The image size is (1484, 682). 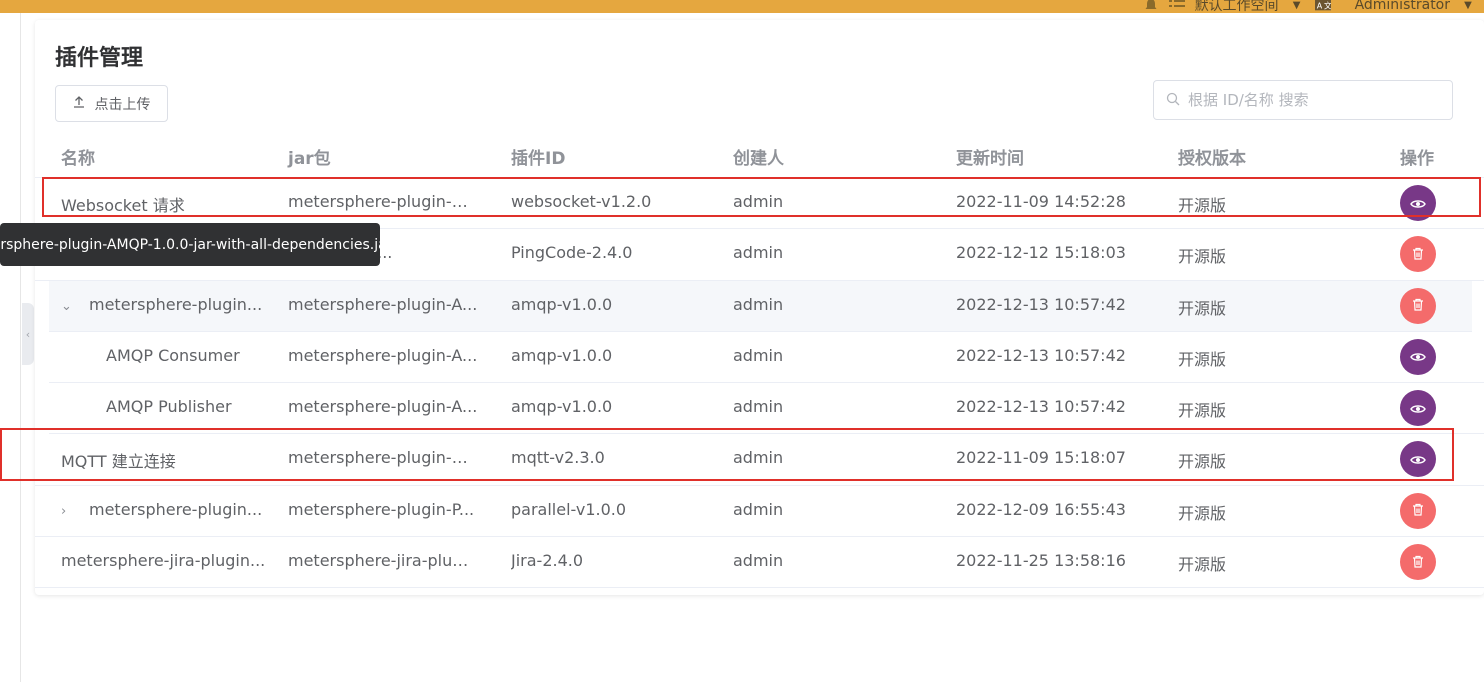 I want to click on column-header-creator: 创建人, so click(x=758, y=159).